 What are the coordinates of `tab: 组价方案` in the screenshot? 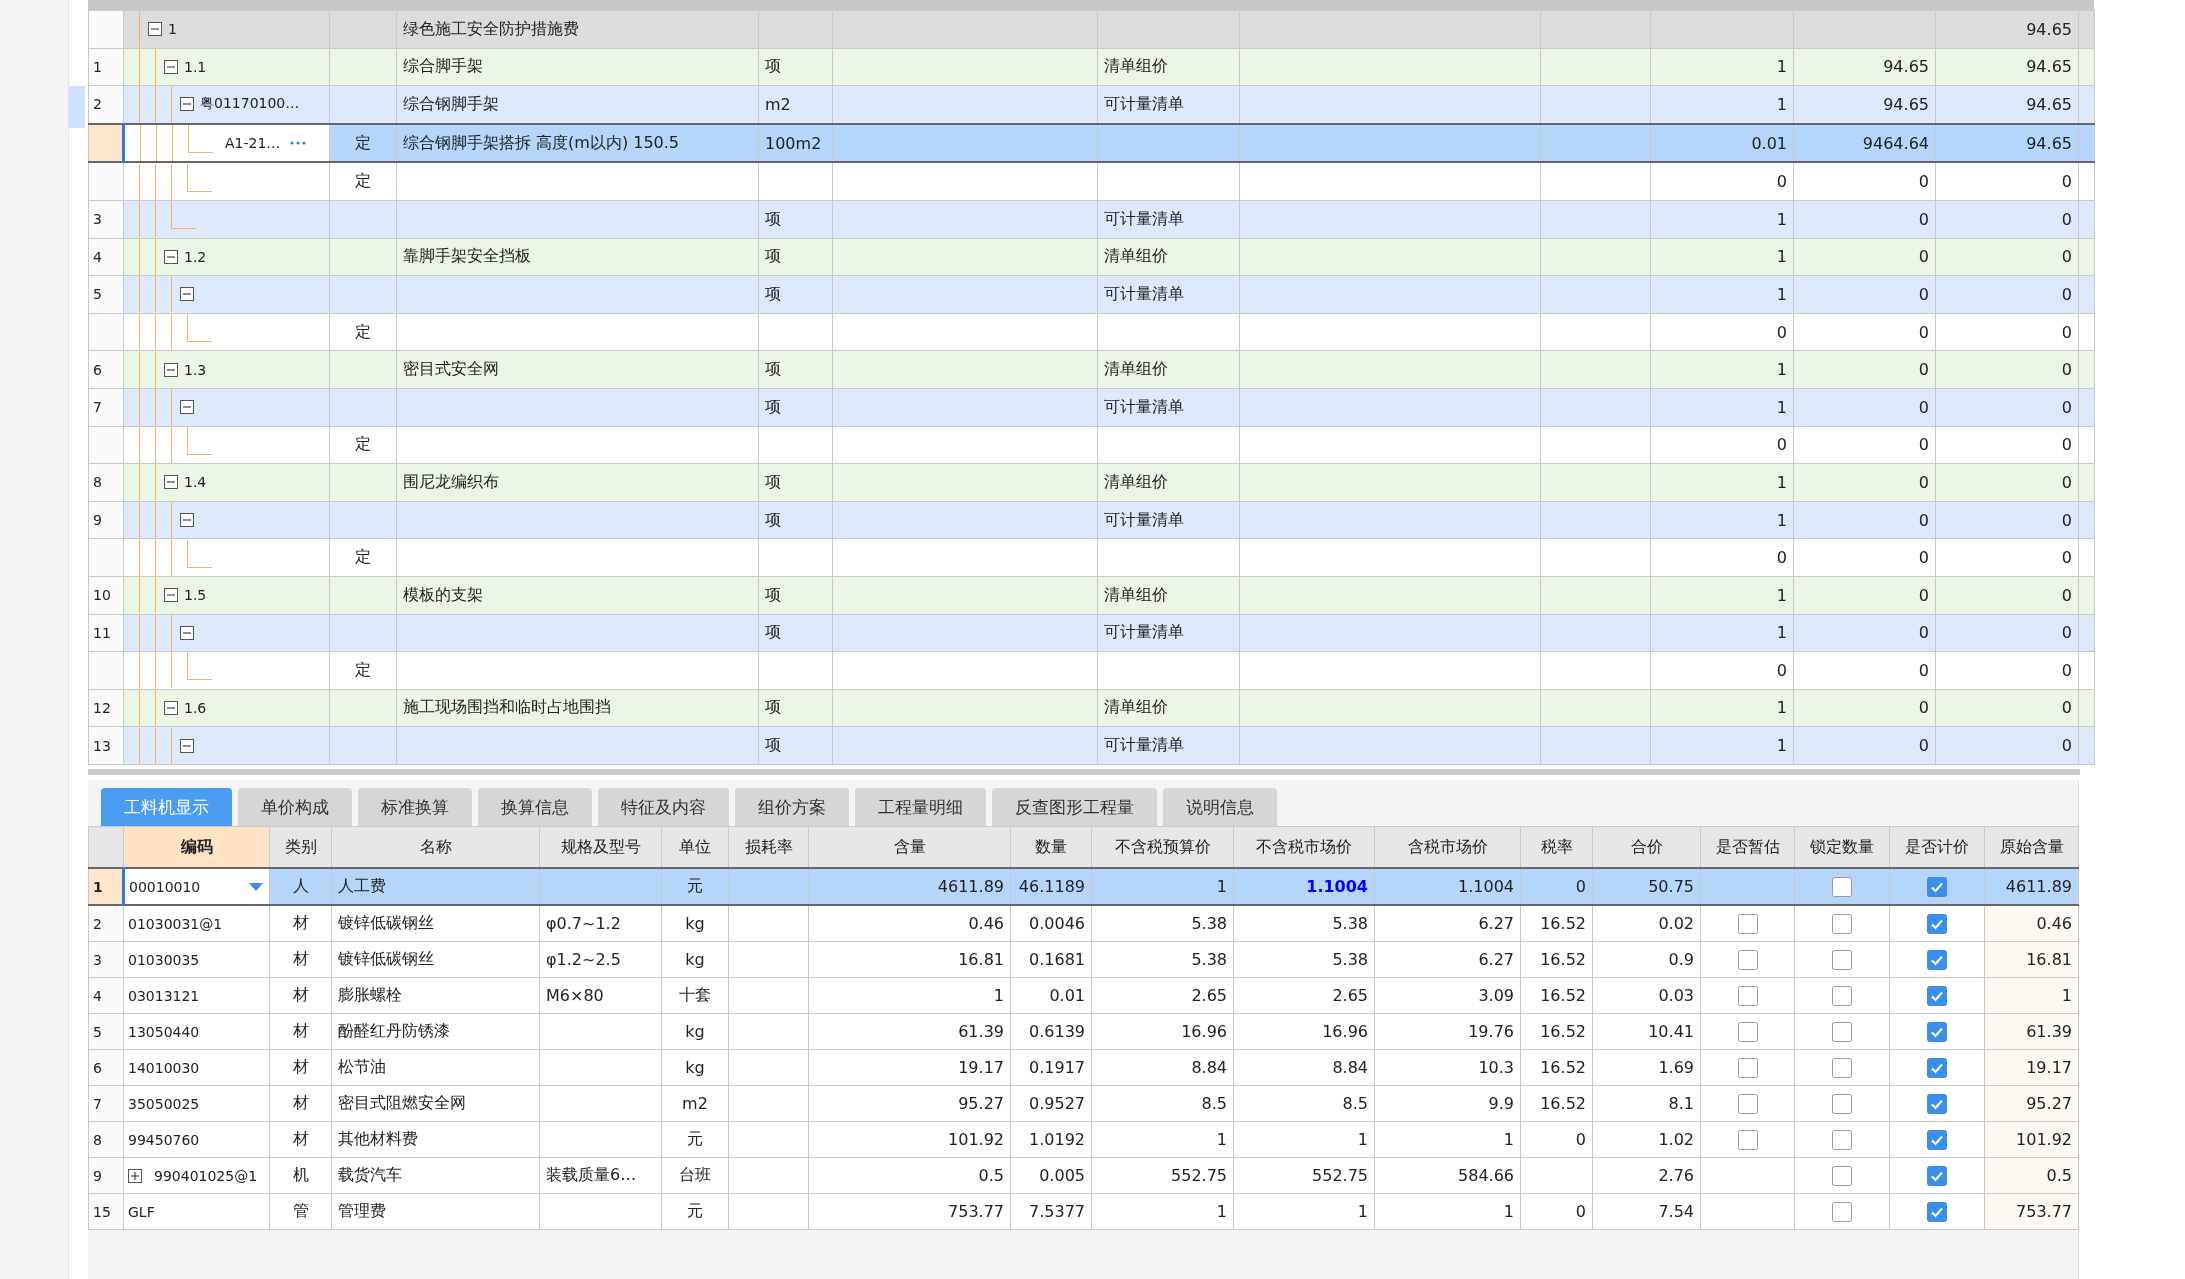 It's located at (792, 807).